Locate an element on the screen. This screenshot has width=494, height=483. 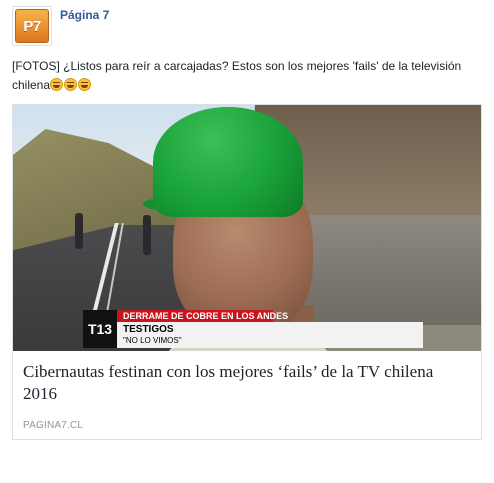
ticker-subline: "NO LO VIMOS" is located at coordinates (152, 340).